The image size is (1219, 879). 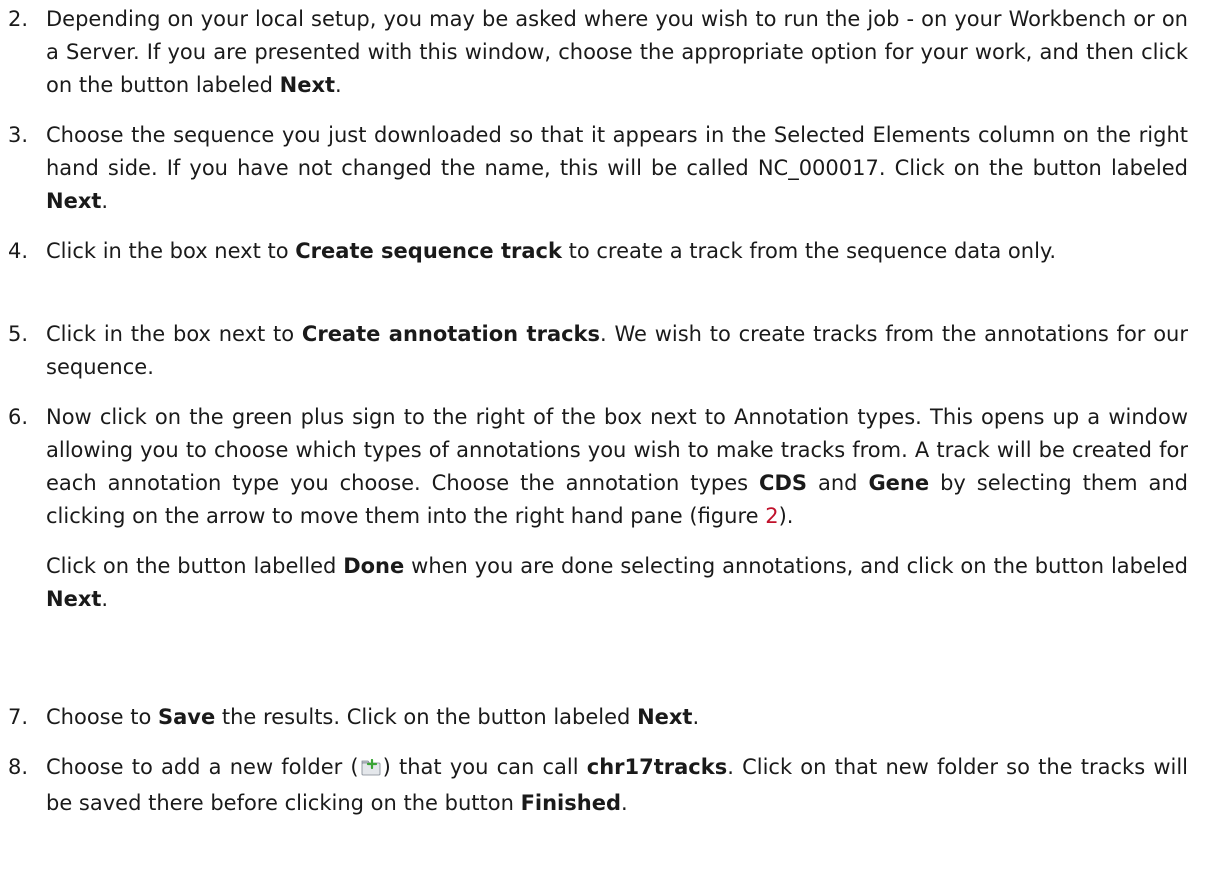 What do you see at coordinates (374, 566) in the screenshot?
I see `ui-term: Done` at bounding box center [374, 566].